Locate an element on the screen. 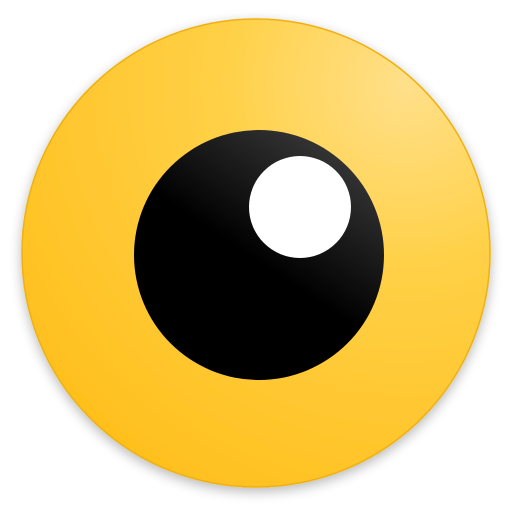 The image size is (512, 512). pupil-highlight is located at coordinates (300, 207).